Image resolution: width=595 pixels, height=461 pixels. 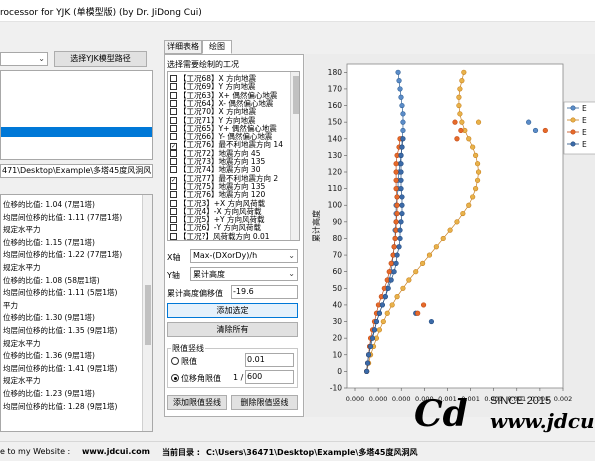 I want to click on add-limit-line-button: 添加限值竖线, so click(x=197, y=402).